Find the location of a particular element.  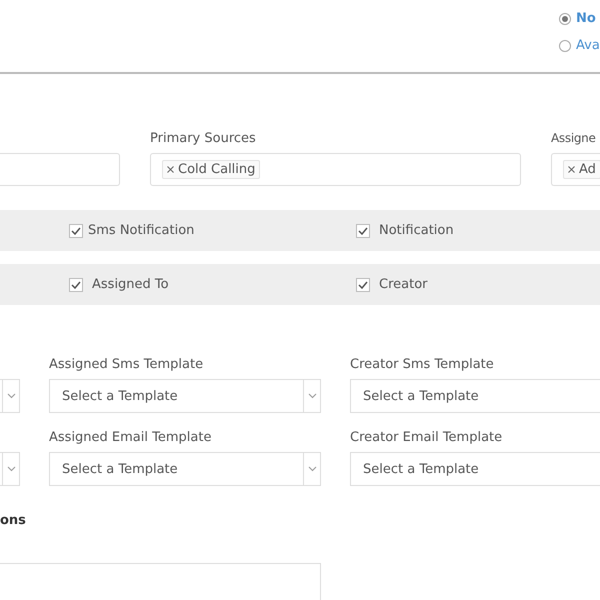

checkbox-label: Creator is located at coordinates (403, 284).